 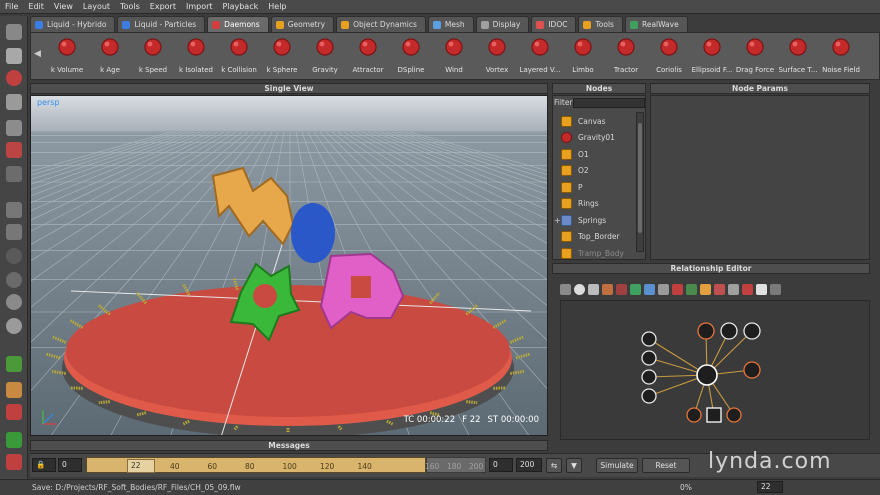 I want to click on filter-input, so click(x=609, y=103).